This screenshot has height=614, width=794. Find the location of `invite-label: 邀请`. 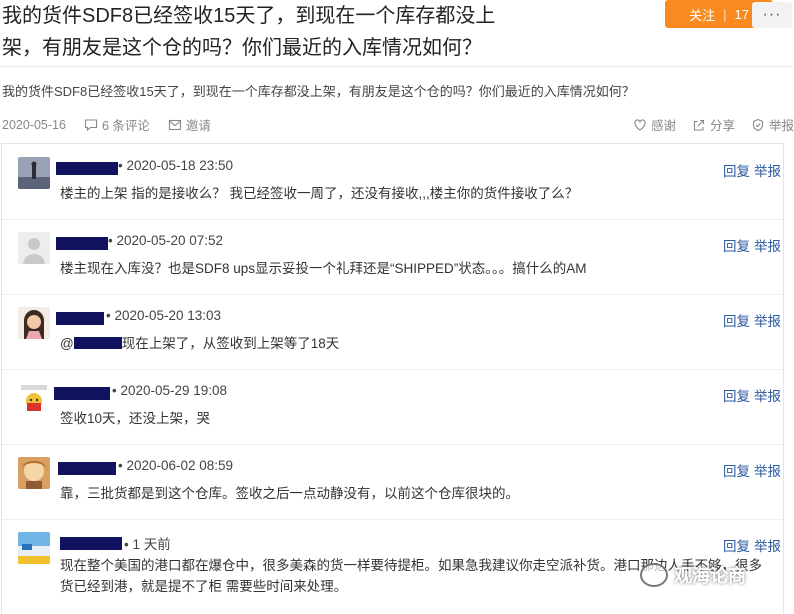

invite-label: 邀请 is located at coordinates (198, 126).